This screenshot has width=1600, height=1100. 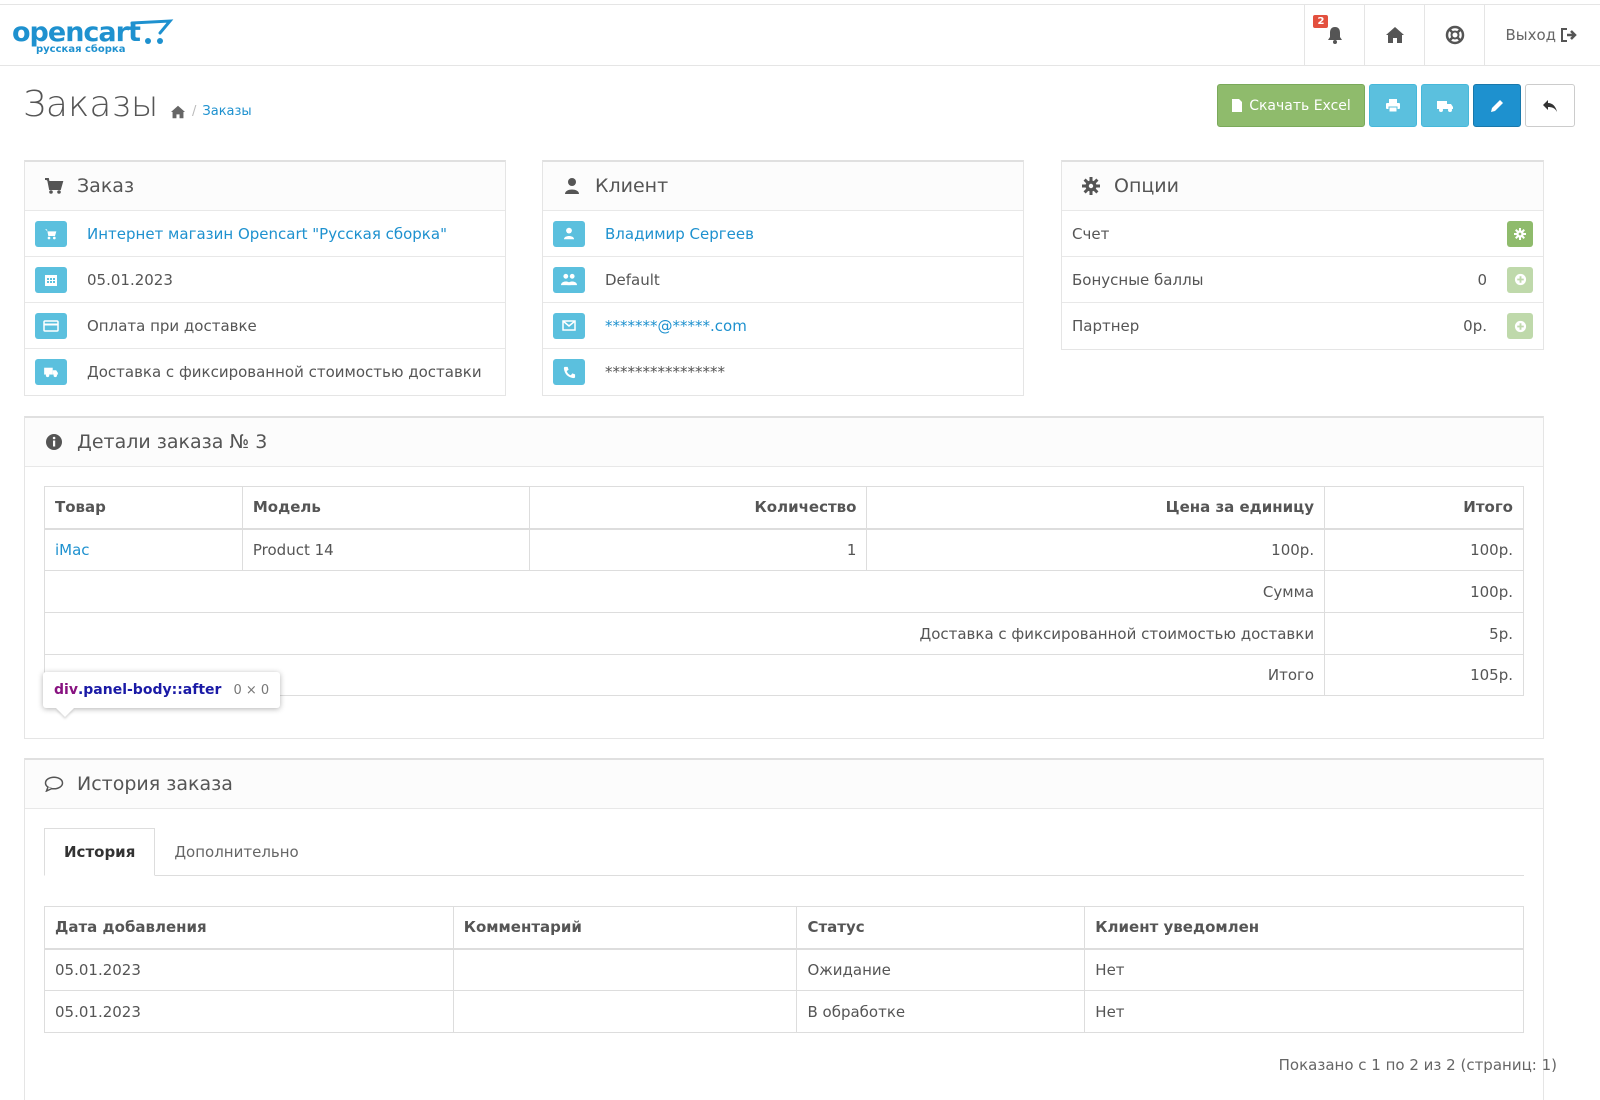 I want to click on tab-additional: Дополнительно, so click(x=236, y=851).